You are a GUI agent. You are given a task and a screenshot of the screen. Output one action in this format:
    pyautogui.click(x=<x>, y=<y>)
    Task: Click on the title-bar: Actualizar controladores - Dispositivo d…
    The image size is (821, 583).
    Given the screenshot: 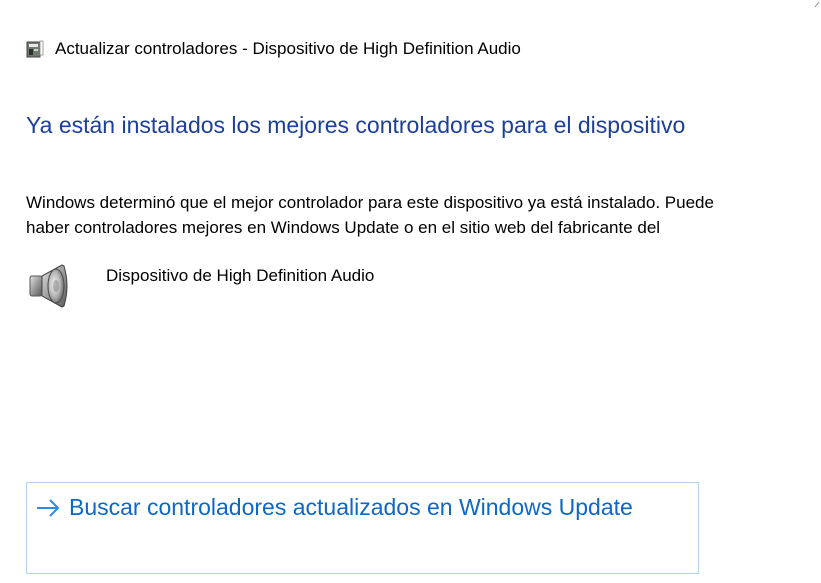 What is the action you would take?
    pyautogui.click(x=273, y=49)
    